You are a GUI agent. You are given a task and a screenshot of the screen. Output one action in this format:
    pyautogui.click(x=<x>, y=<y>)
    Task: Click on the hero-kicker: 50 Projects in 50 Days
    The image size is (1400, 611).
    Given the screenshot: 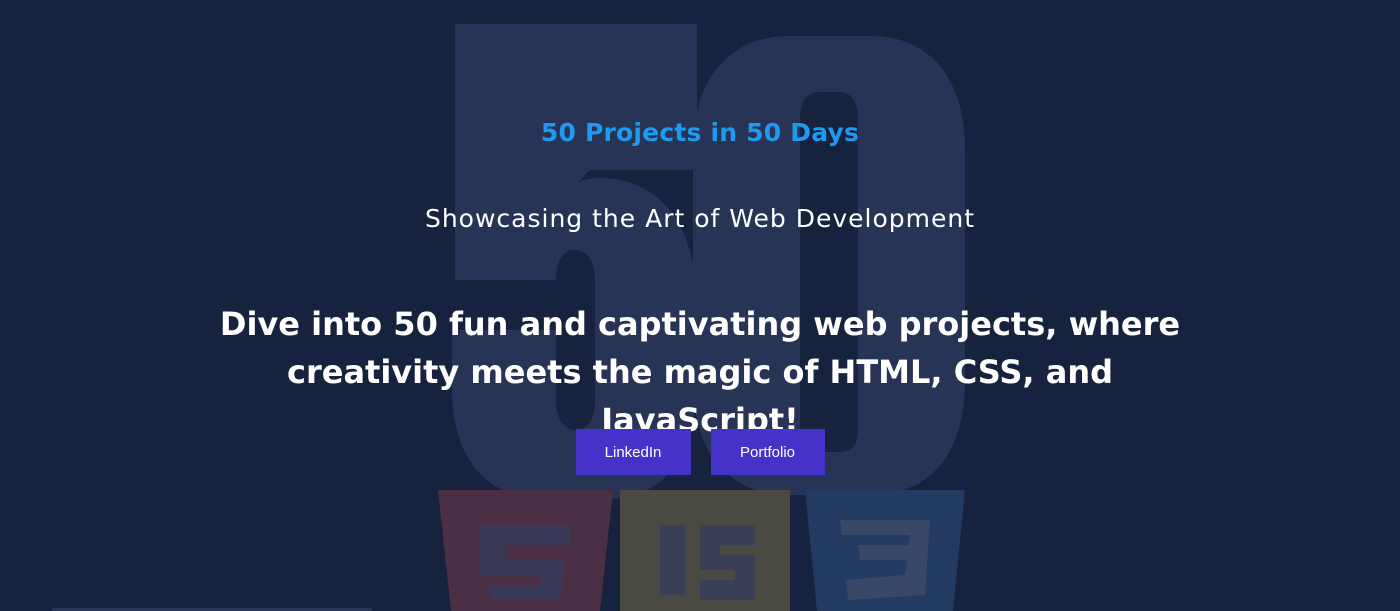 What is the action you would take?
    pyautogui.click(x=700, y=132)
    